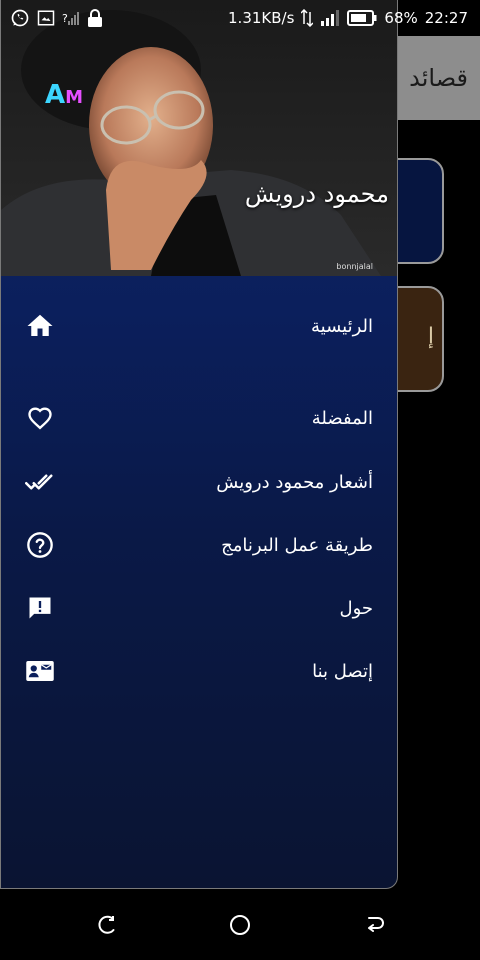 The width and height of the screenshot is (480, 960). What do you see at coordinates (107, 925) in the screenshot?
I see `recent-apps-icon` at bounding box center [107, 925].